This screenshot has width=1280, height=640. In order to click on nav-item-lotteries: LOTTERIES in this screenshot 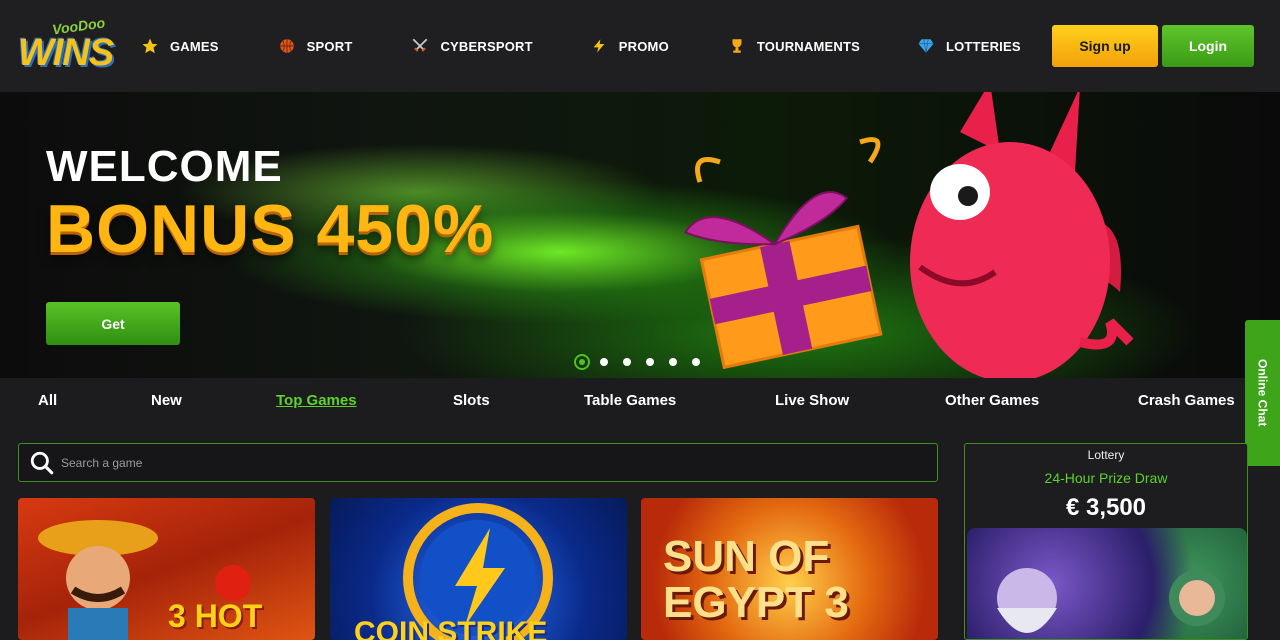, I will do `click(968, 46)`.